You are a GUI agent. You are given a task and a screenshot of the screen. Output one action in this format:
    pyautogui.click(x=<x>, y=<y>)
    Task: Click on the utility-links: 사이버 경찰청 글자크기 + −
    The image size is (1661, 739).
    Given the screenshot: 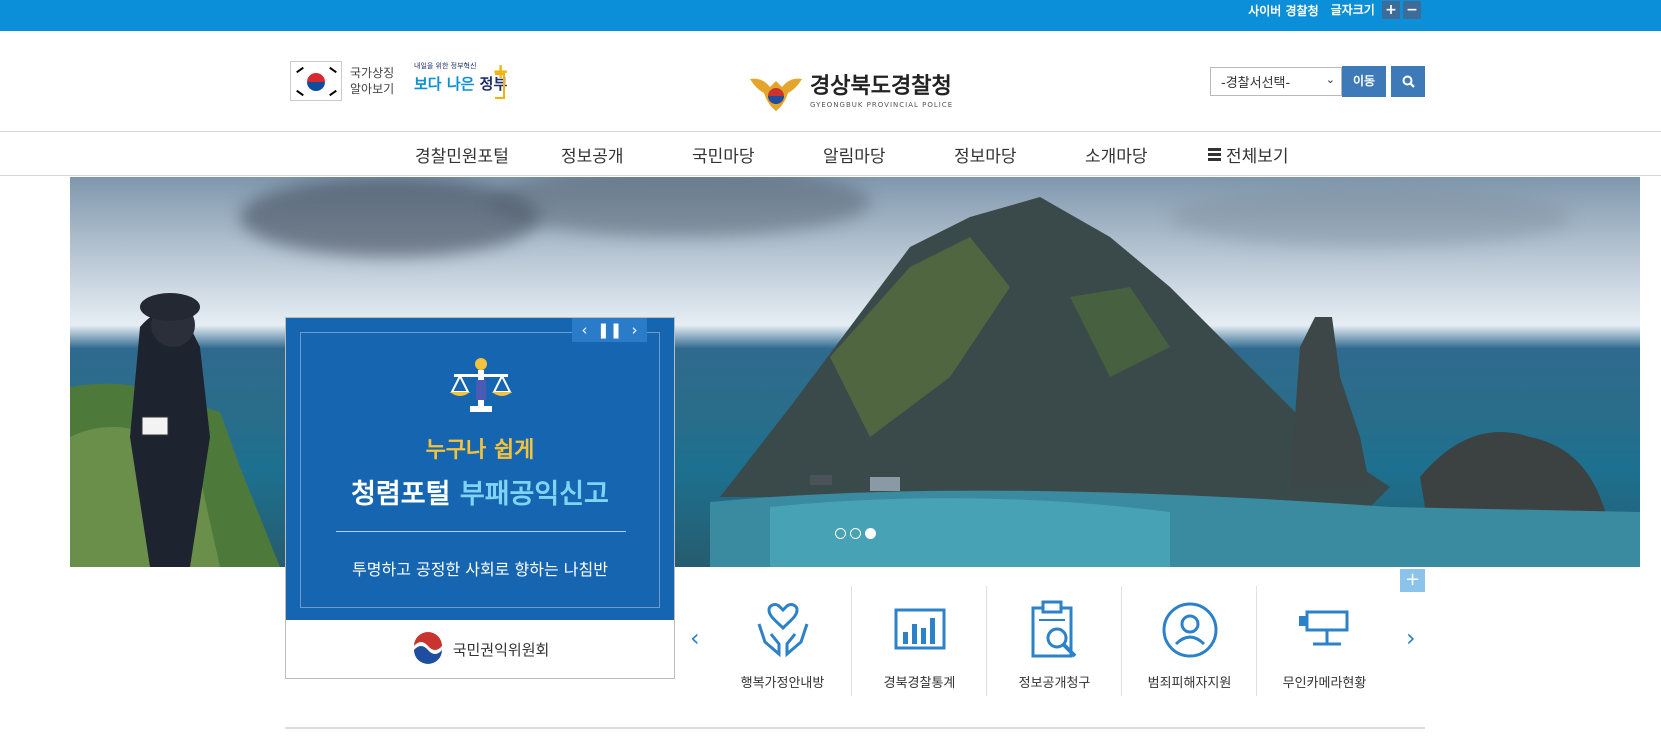 What is the action you would take?
    pyautogui.click(x=1334, y=10)
    